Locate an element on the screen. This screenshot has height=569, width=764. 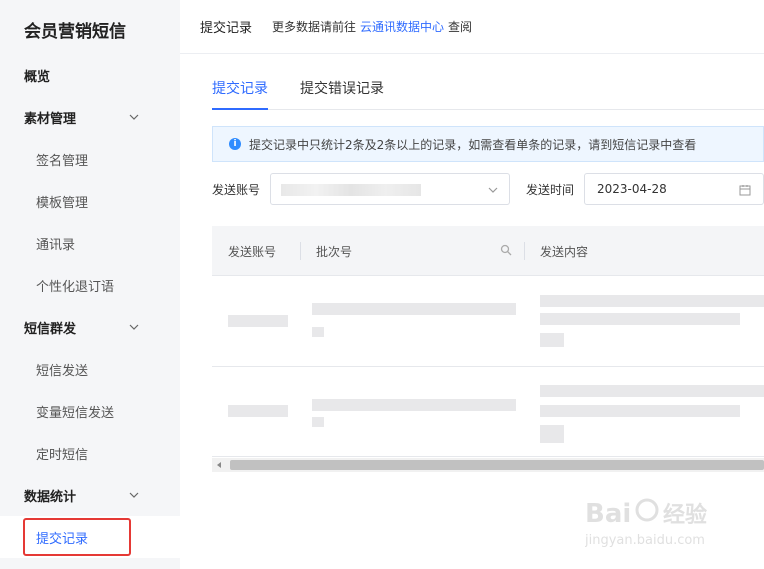
account-select-value-redacted is located at coordinates (351, 190).